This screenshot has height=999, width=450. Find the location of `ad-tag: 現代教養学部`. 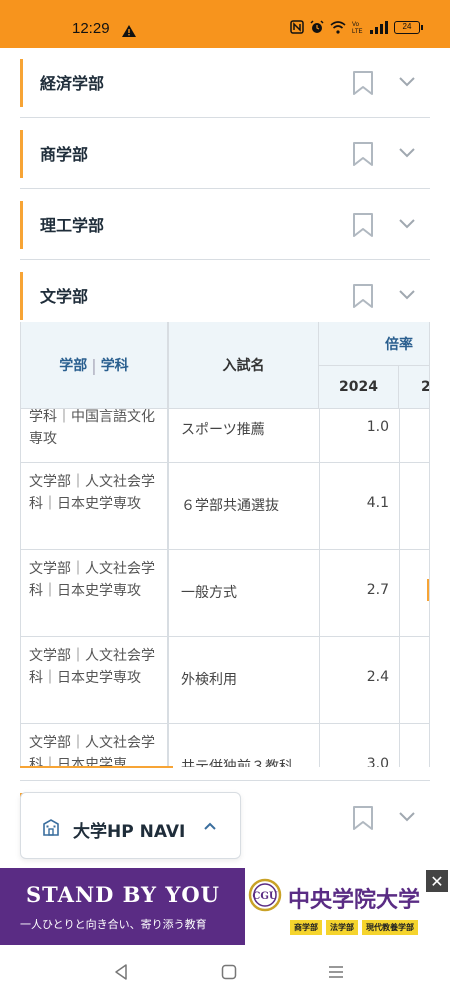

ad-tag: 現代教養学部 is located at coordinates (390, 927).